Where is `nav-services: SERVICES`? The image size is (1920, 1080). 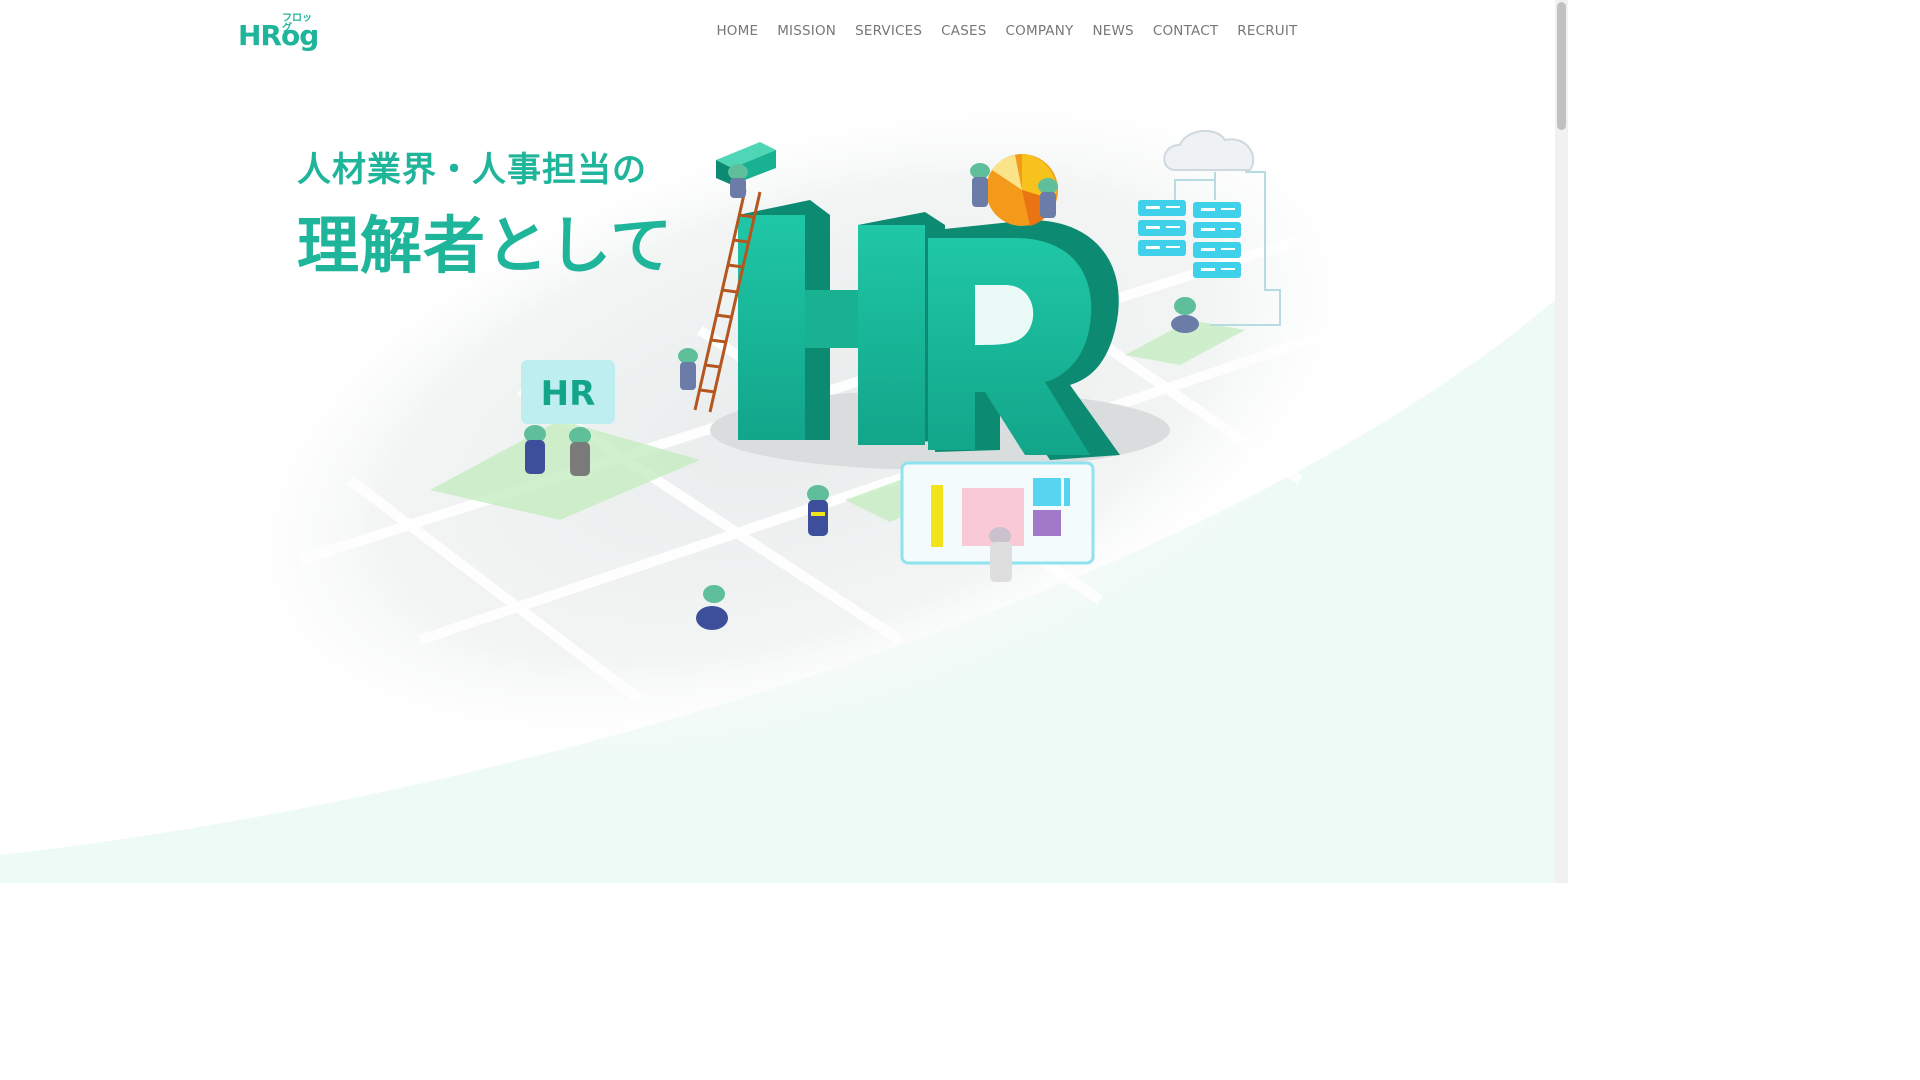 nav-services: SERVICES is located at coordinates (889, 31).